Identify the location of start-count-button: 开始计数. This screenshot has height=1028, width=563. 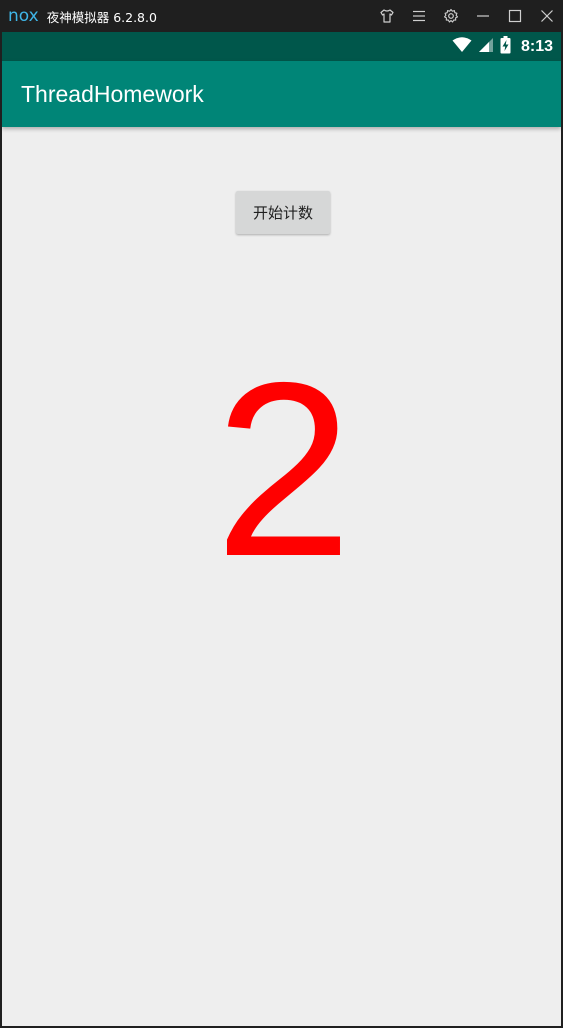
(283, 212).